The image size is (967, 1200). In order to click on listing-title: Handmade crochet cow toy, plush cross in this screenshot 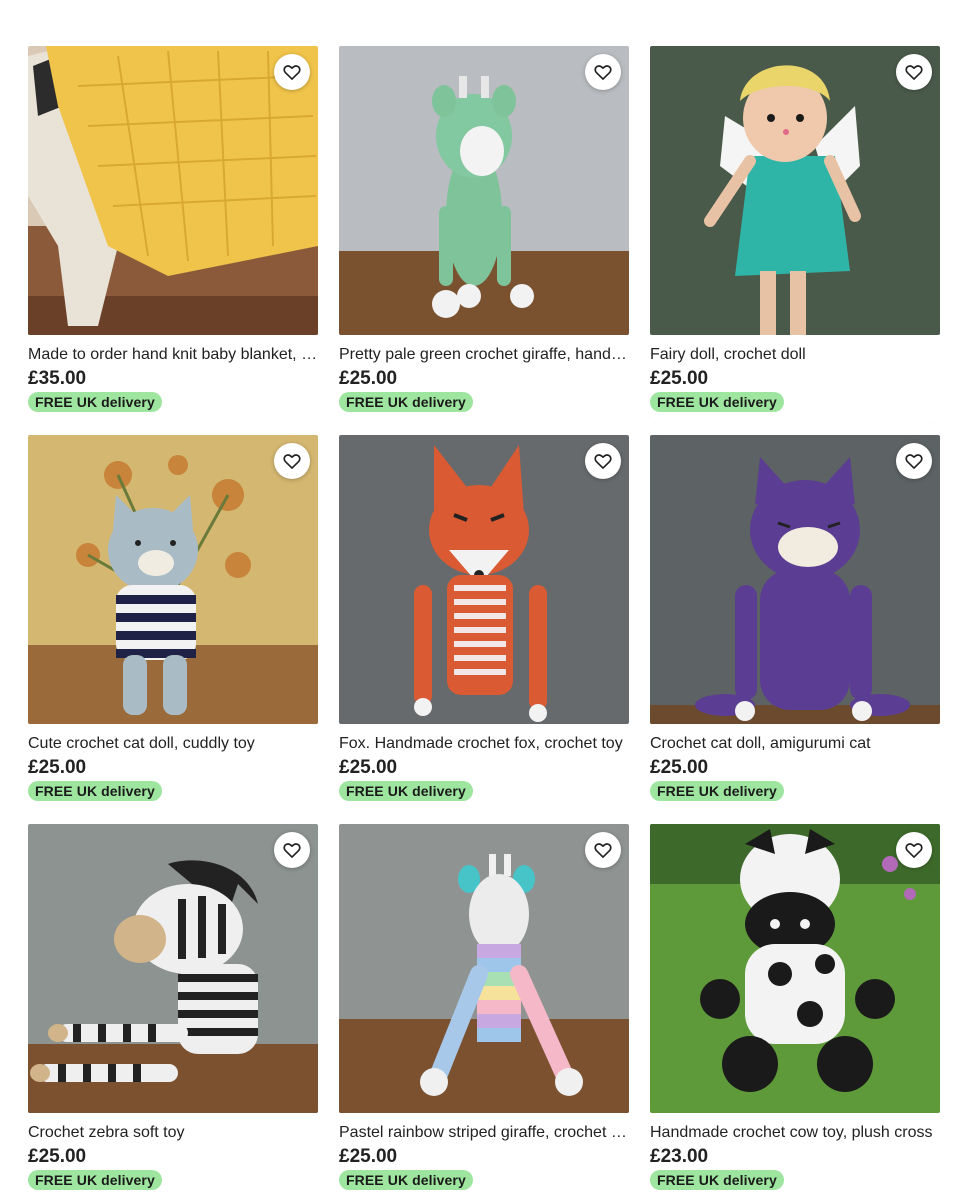, I will do `click(795, 1133)`.